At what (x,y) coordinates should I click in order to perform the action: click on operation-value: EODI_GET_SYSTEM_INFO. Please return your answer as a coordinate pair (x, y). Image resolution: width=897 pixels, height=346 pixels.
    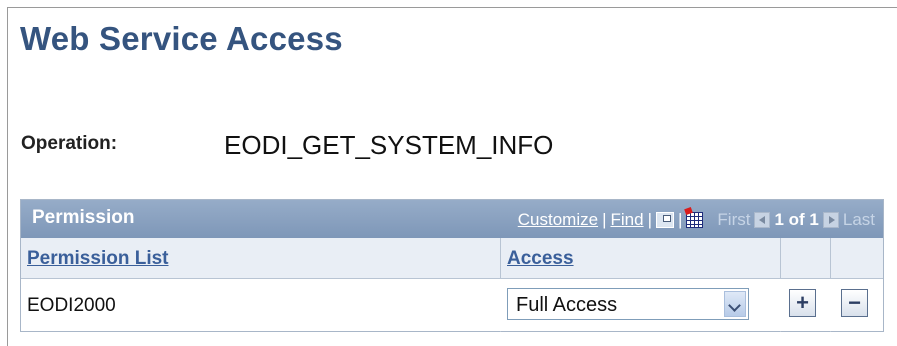
    Looking at the image, I should click on (389, 145).